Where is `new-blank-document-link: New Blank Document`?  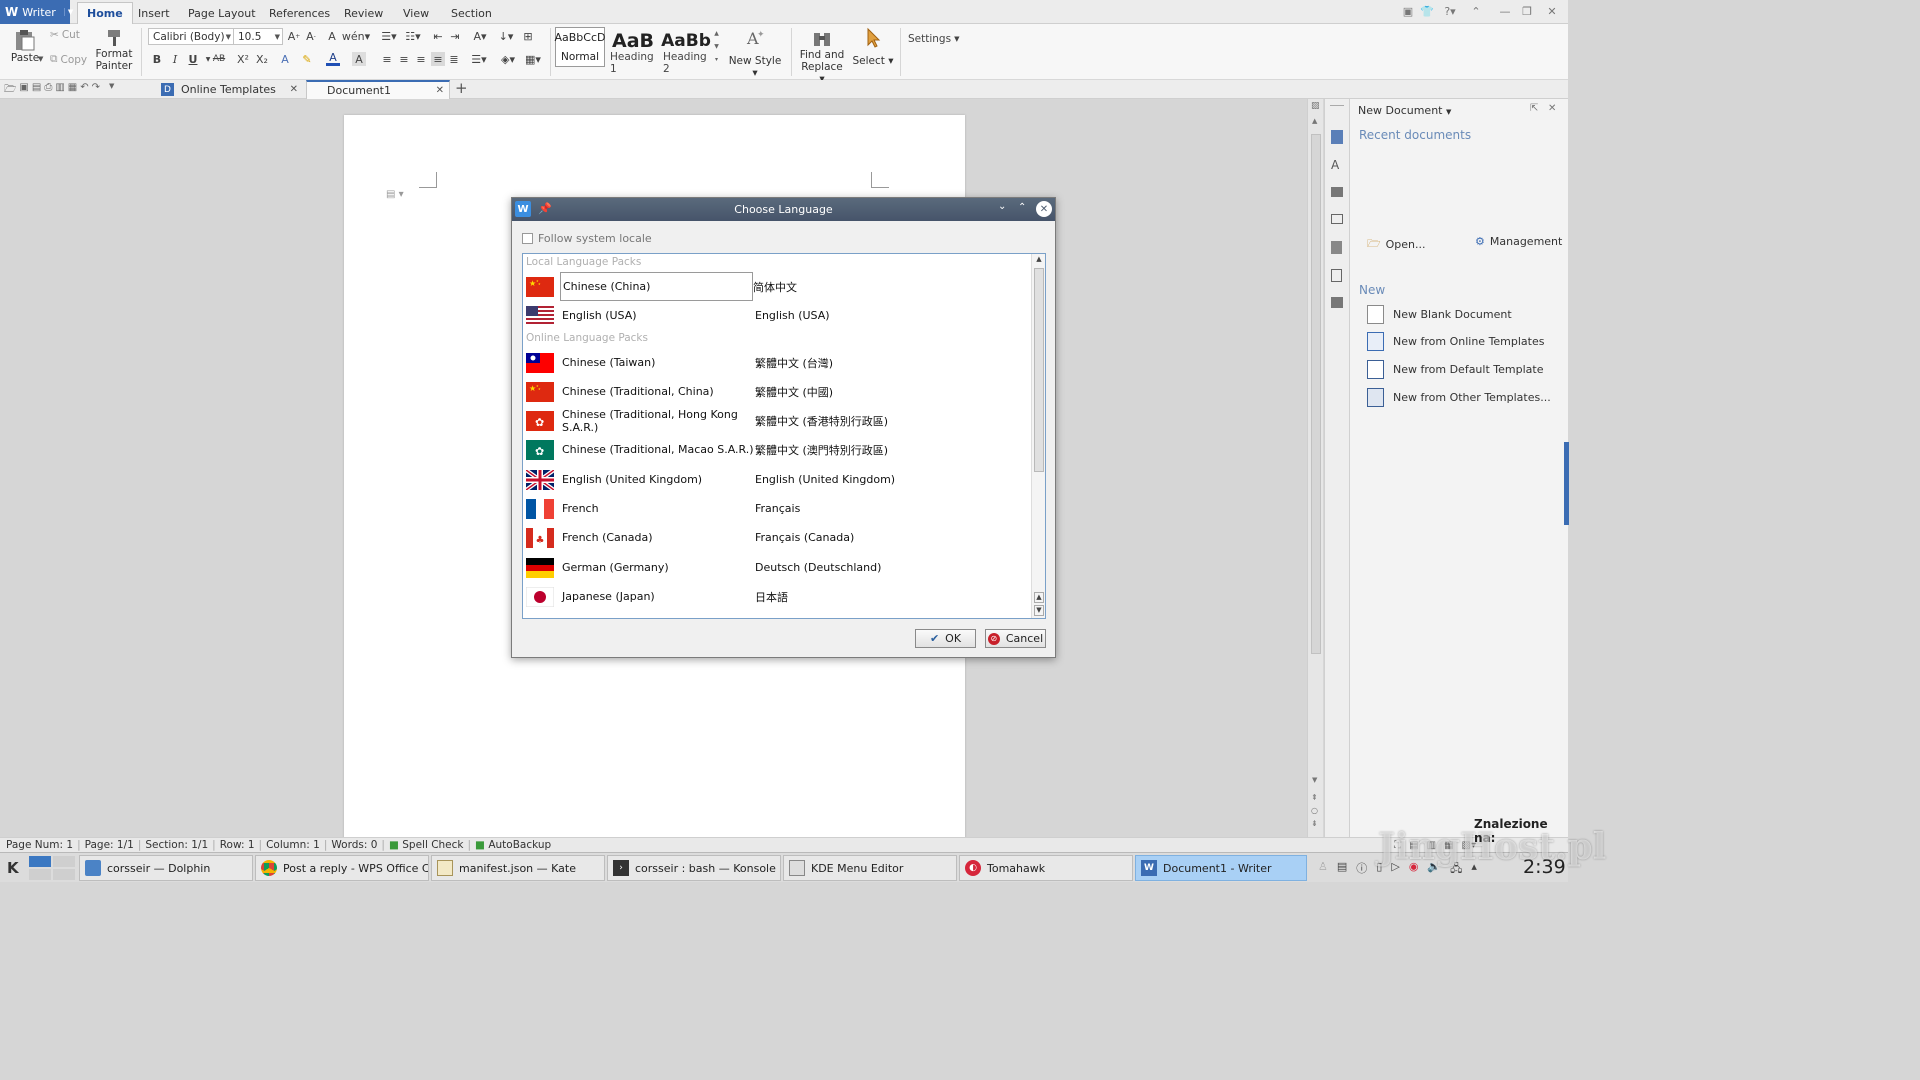 new-blank-document-link: New Blank Document is located at coordinates (1439, 314).